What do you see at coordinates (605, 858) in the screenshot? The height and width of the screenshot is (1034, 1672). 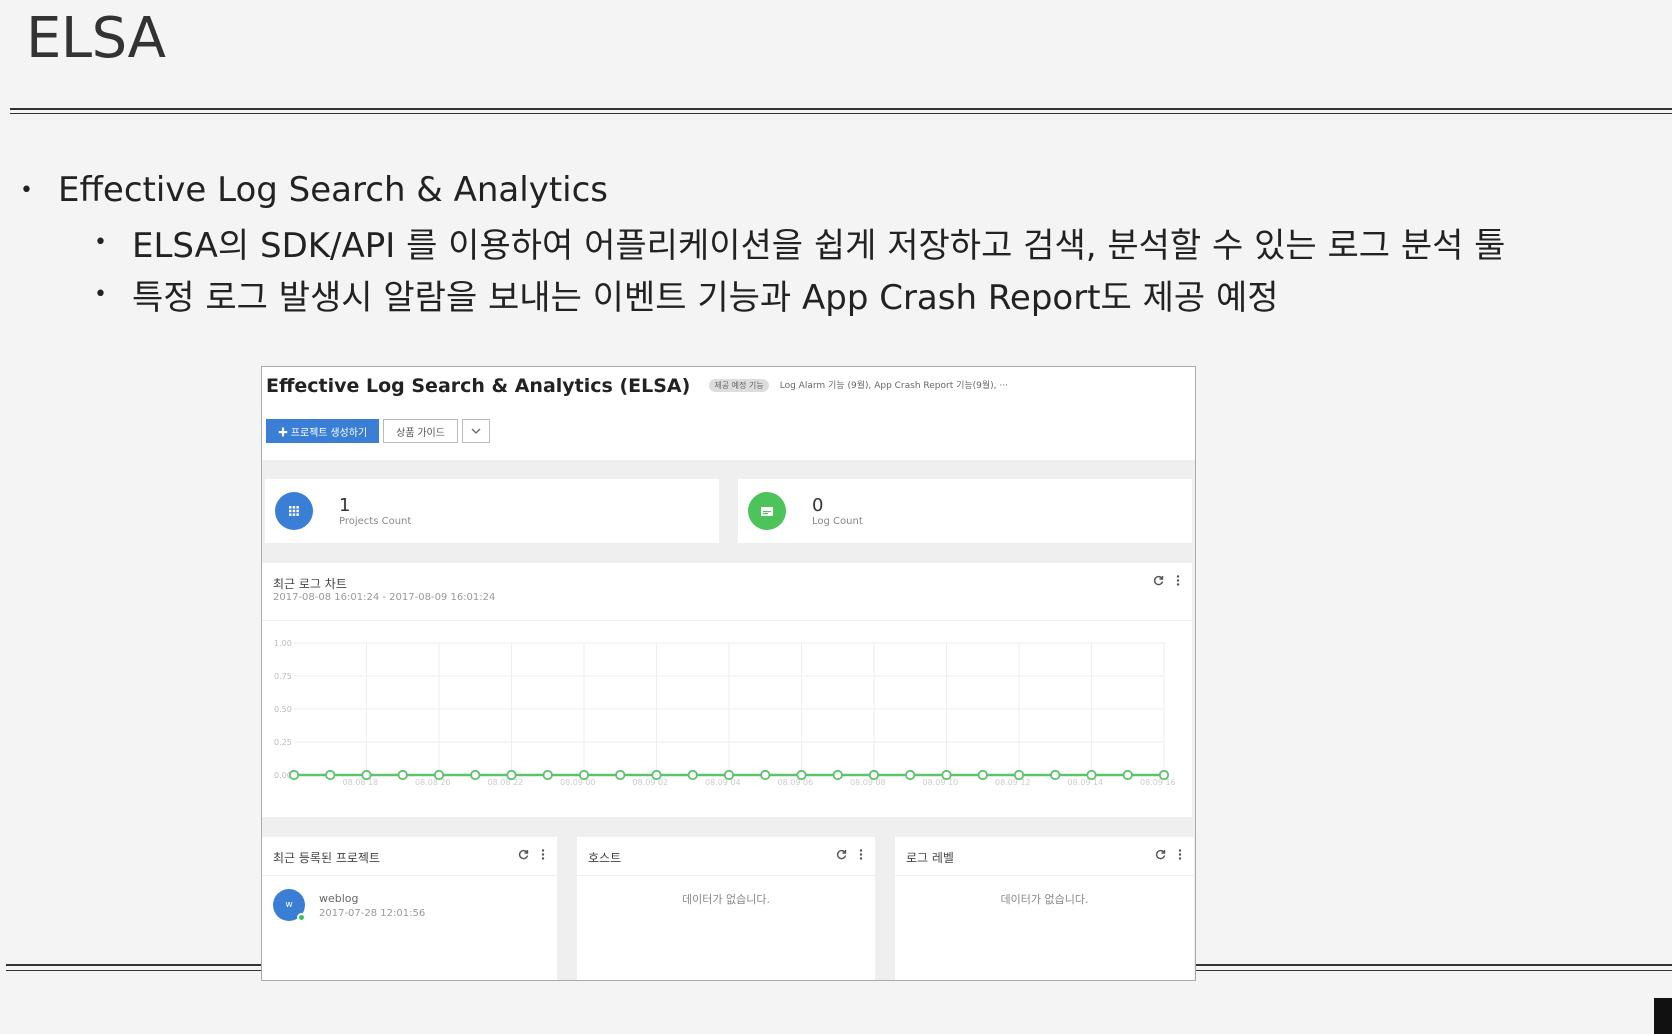 I see `hosts-title: 호스트` at bounding box center [605, 858].